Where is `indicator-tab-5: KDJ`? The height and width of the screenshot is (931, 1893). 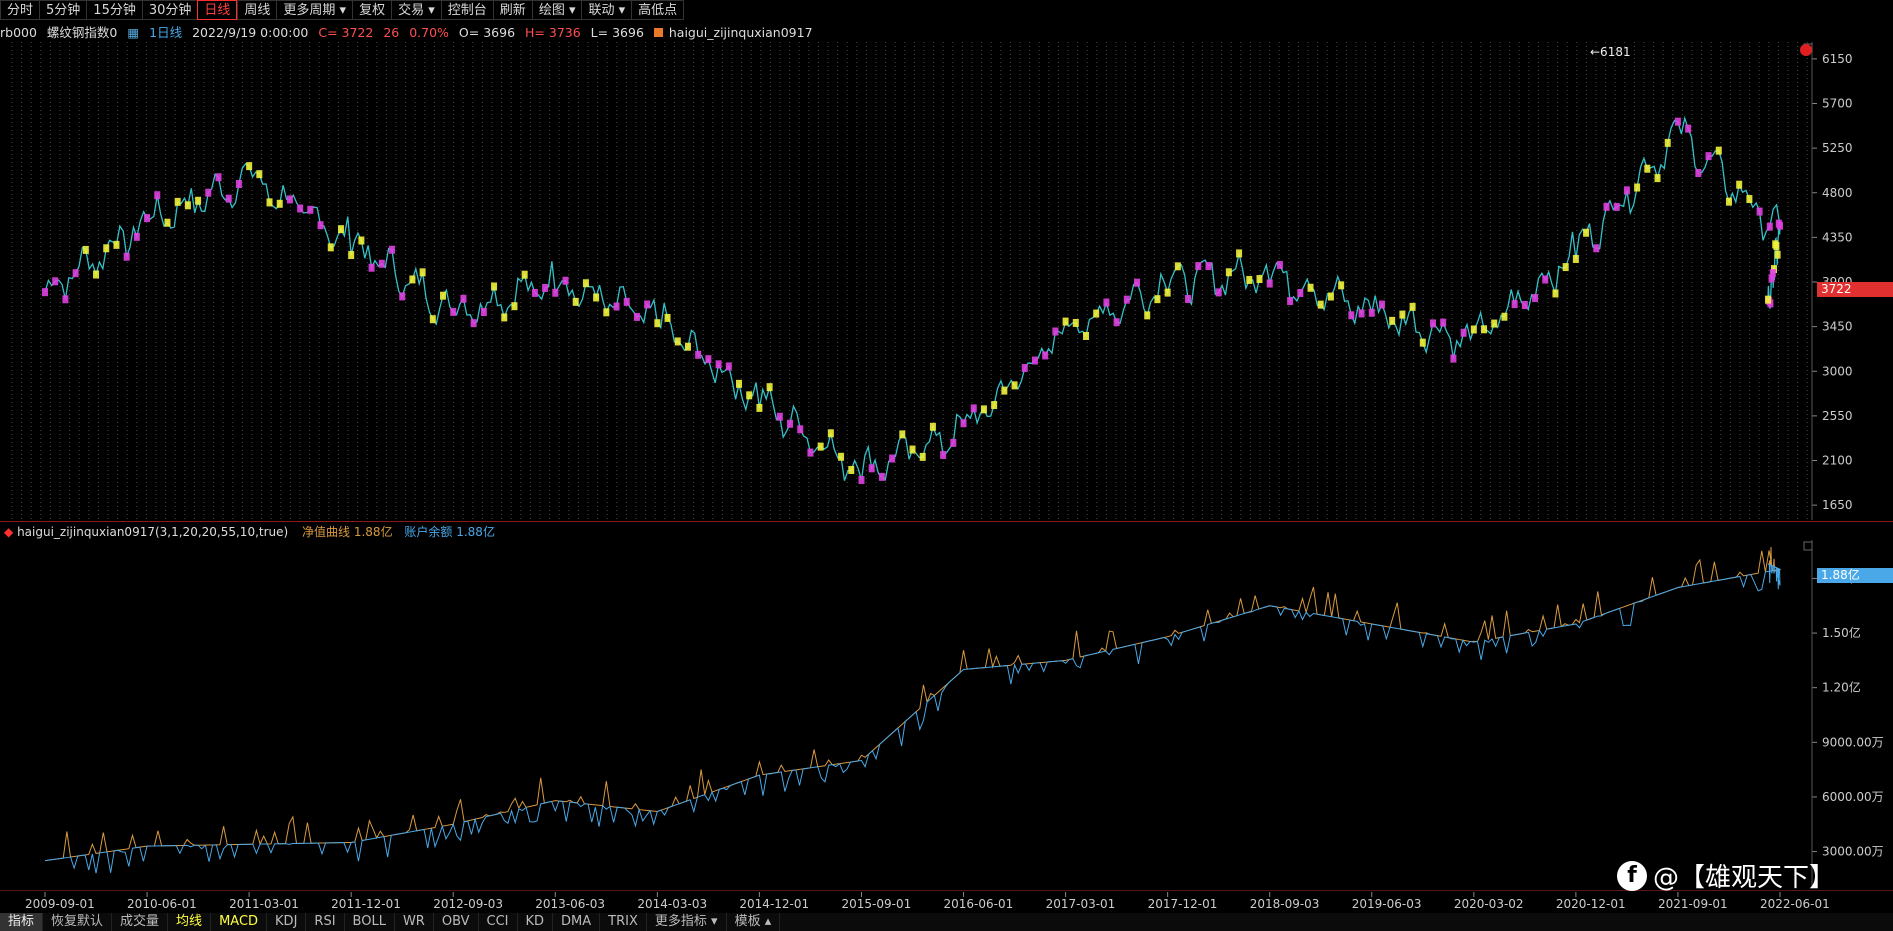 indicator-tab-5: KDJ is located at coordinates (287, 922).